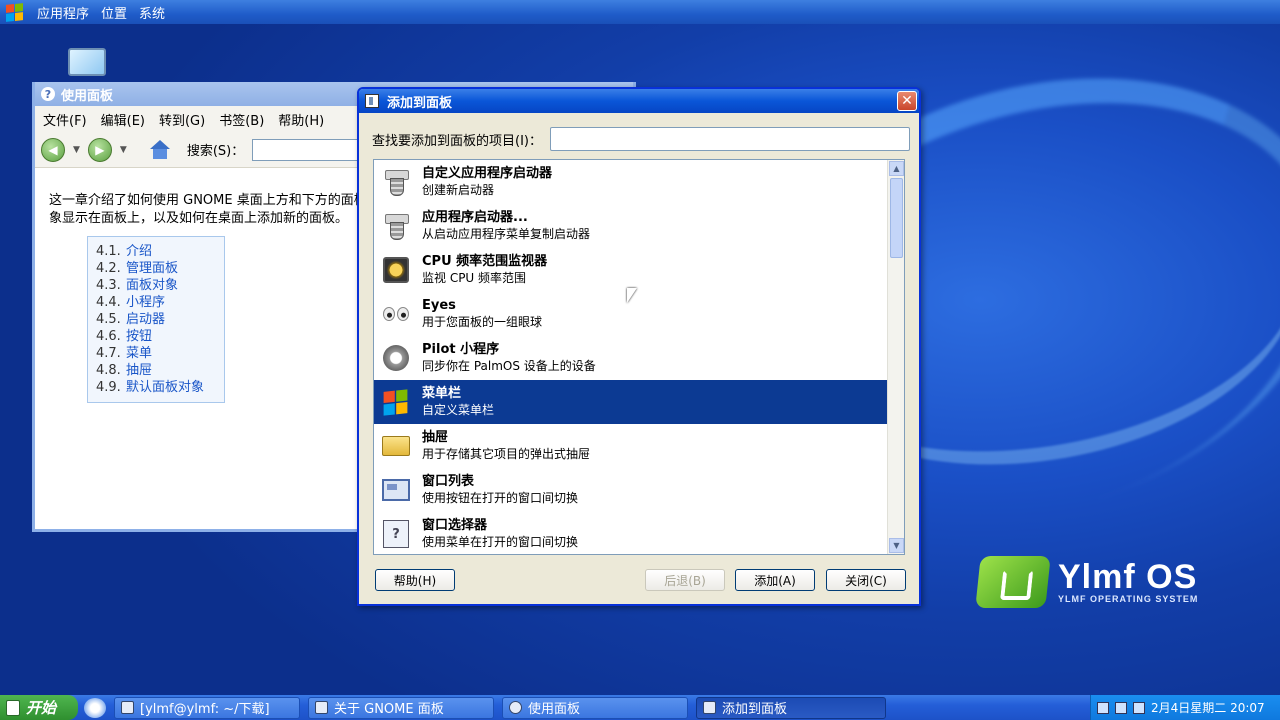  I want to click on start-button: 开始, so click(39, 707).